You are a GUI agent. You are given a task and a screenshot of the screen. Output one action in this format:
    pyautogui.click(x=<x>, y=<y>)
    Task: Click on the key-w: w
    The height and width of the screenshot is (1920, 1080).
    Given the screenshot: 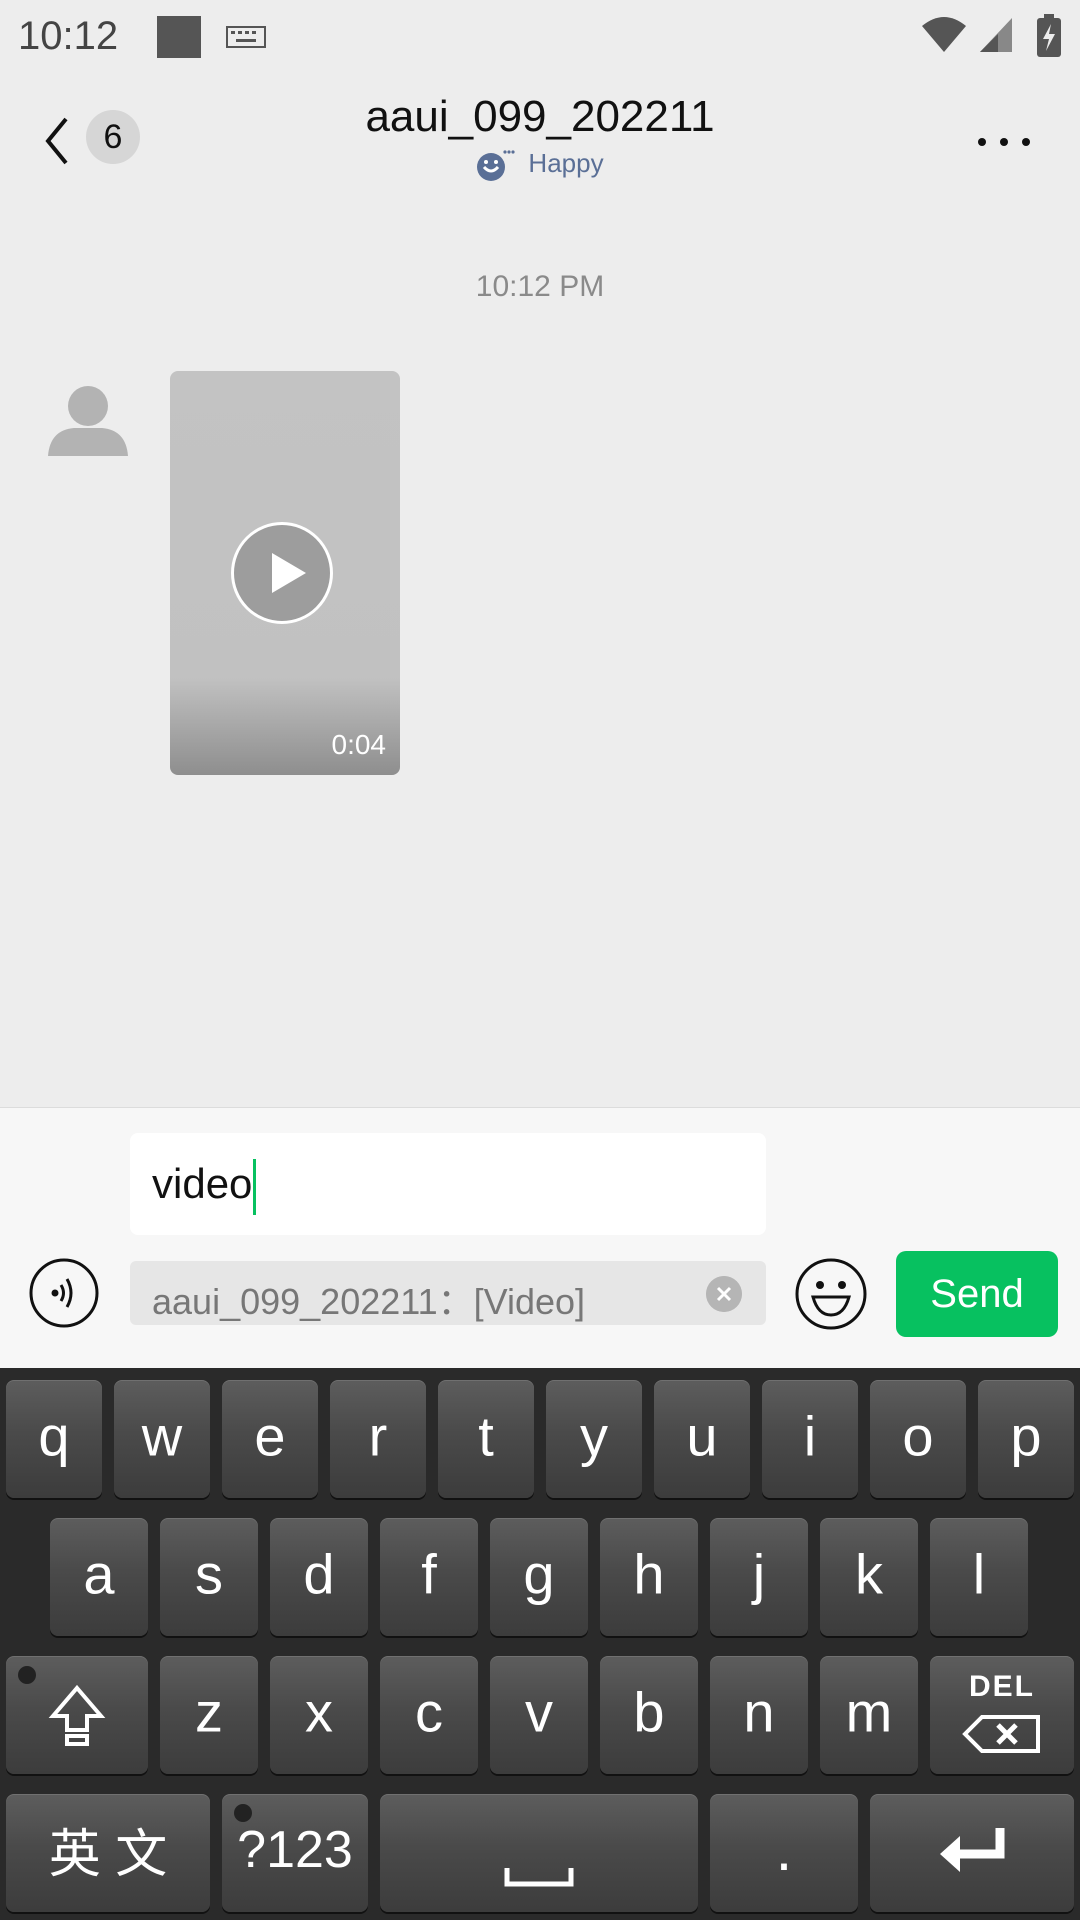 What is the action you would take?
    pyautogui.click(x=162, y=1439)
    